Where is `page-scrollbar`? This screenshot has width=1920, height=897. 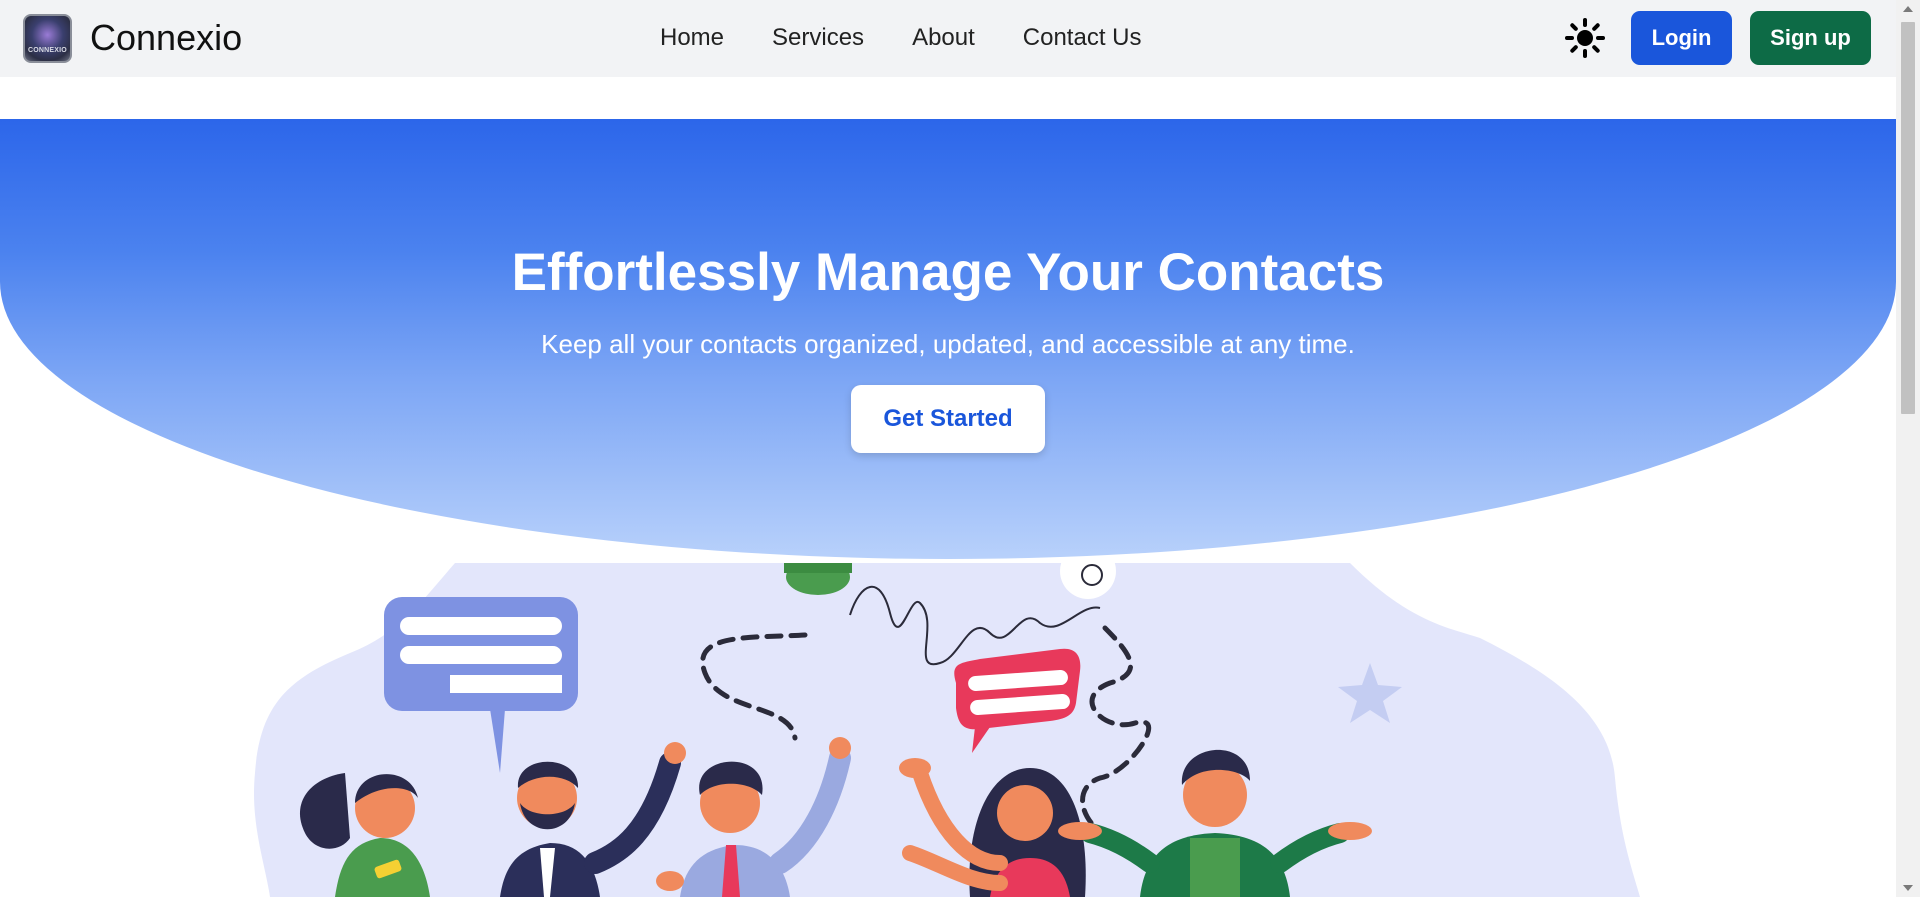
page-scrollbar is located at coordinates (1908, 448).